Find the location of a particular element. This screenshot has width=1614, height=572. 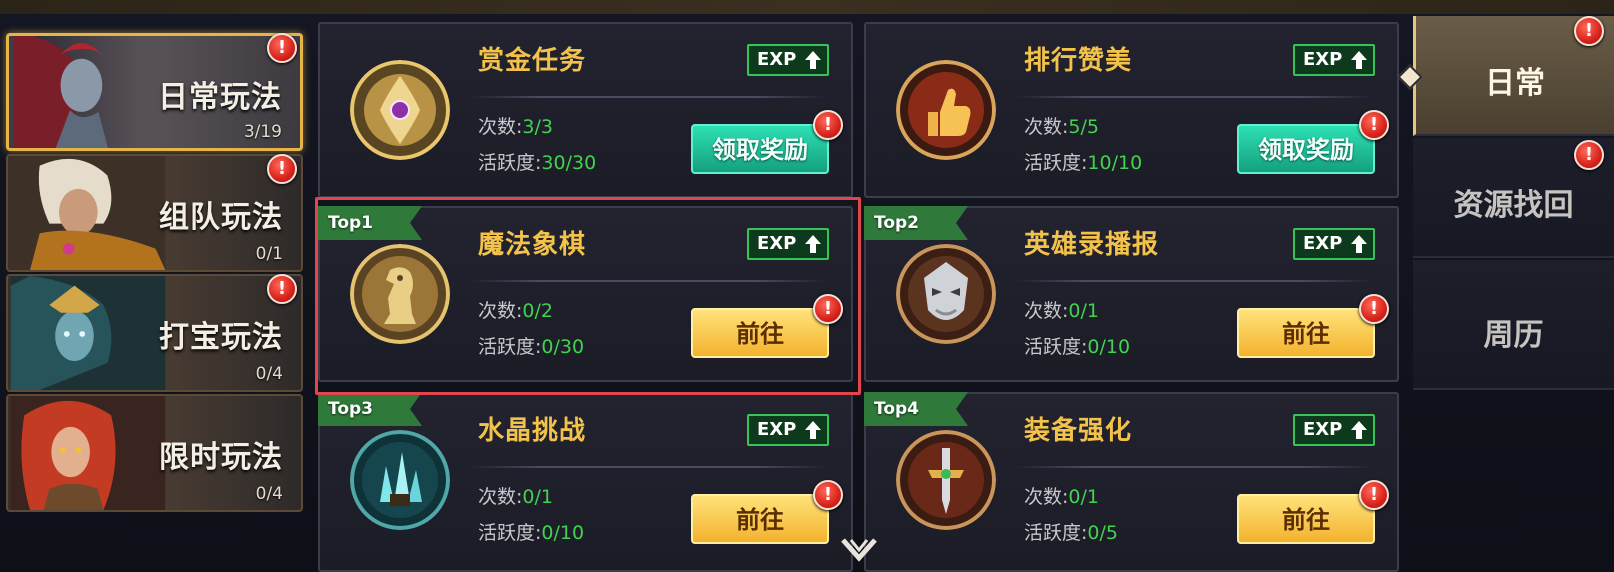

category-portrait-teal-sorceress is located at coordinates (88, 333).